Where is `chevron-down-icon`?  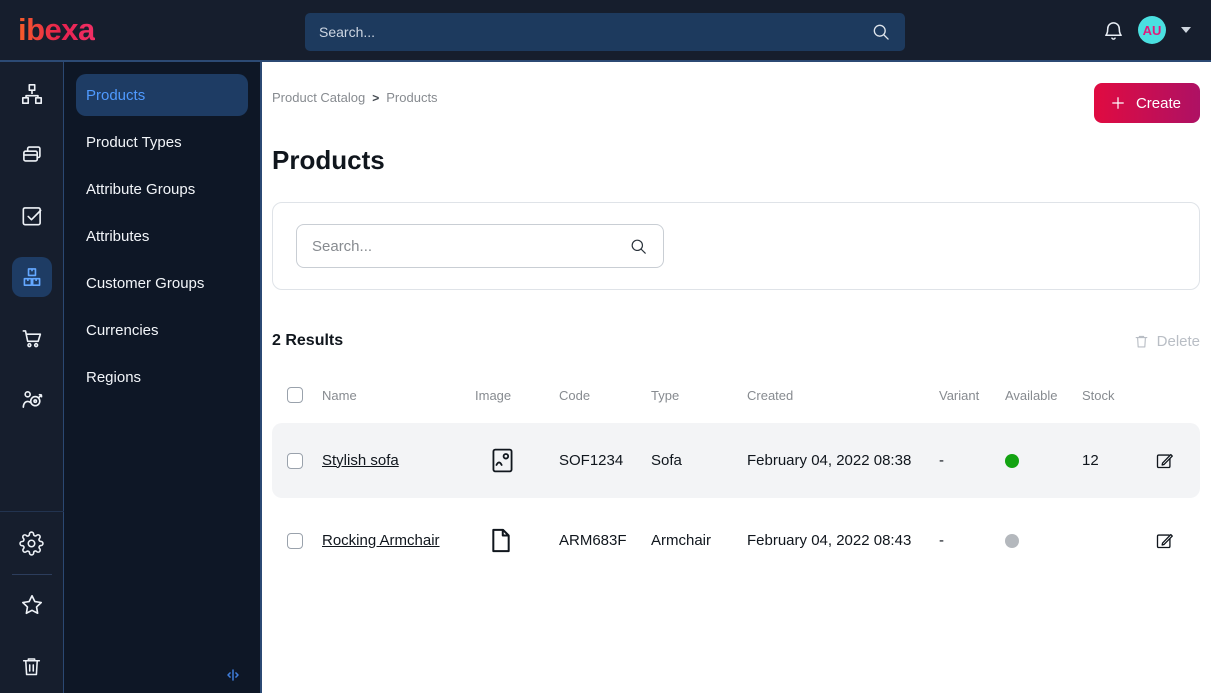 chevron-down-icon is located at coordinates (1186, 30).